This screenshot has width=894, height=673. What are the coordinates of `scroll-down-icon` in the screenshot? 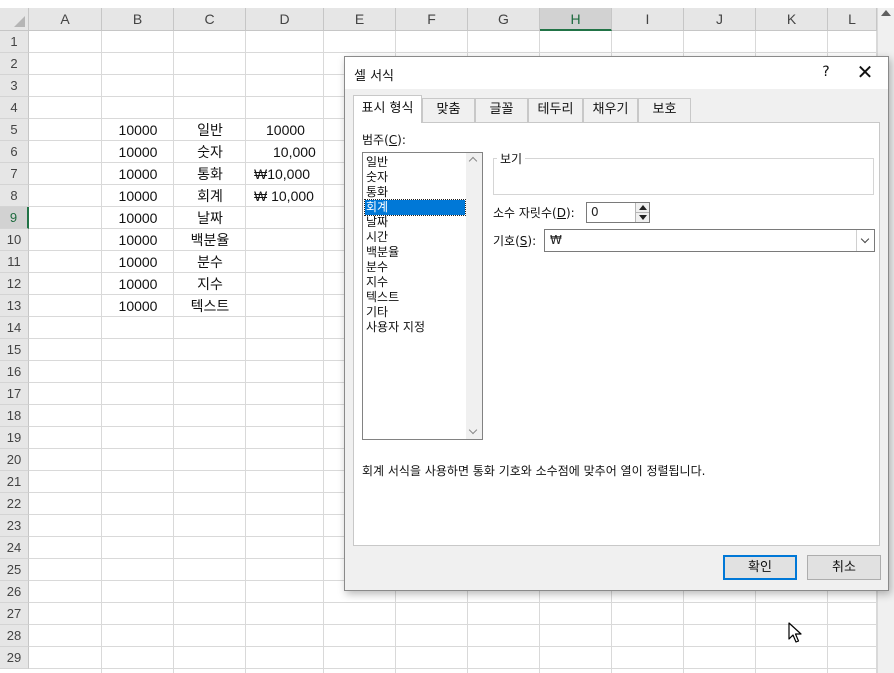 It's located at (473, 430).